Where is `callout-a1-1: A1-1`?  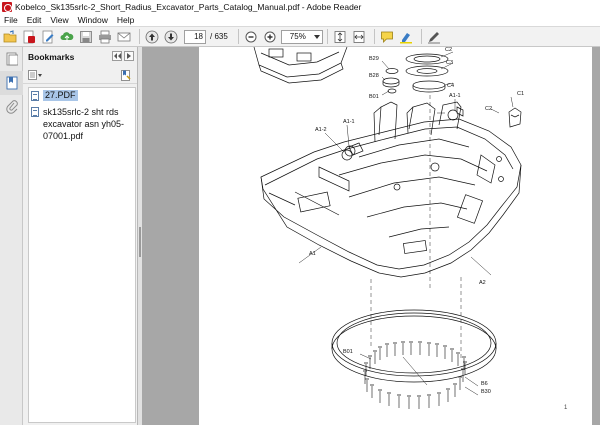
callout-a1-1: A1-1 is located at coordinates (455, 96).